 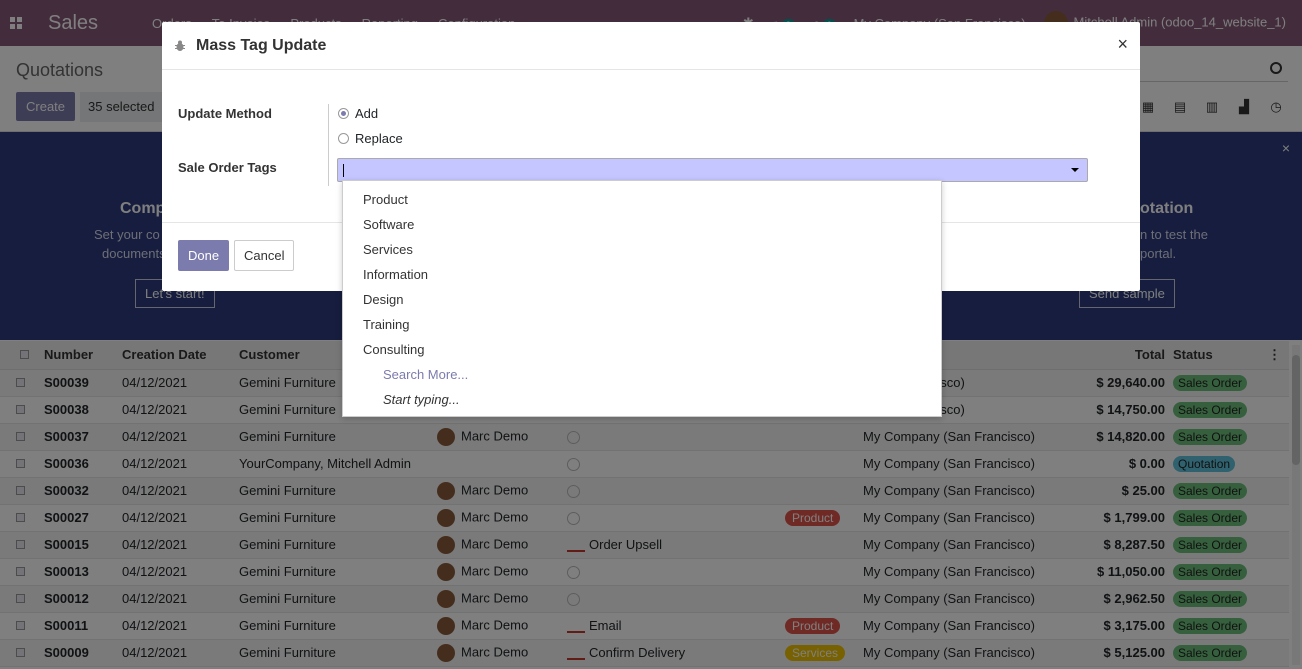 What do you see at coordinates (1122, 44) in the screenshot?
I see `close-icon: ×` at bounding box center [1122, 44].